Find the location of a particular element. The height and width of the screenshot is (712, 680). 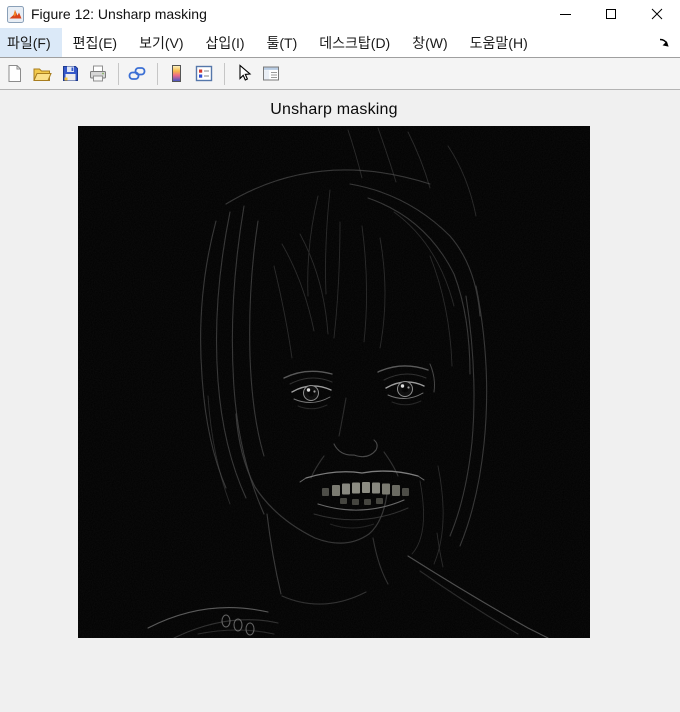

open-folder-icon is located at coordinates (42, 74).